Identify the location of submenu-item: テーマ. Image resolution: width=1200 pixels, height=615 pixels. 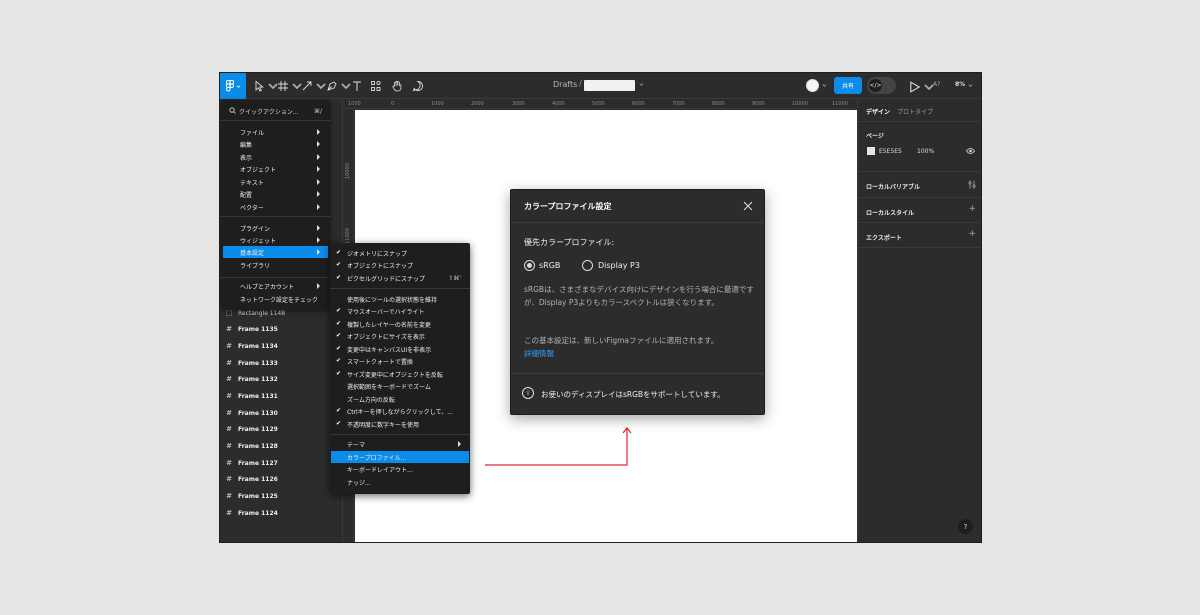
(400, 444).